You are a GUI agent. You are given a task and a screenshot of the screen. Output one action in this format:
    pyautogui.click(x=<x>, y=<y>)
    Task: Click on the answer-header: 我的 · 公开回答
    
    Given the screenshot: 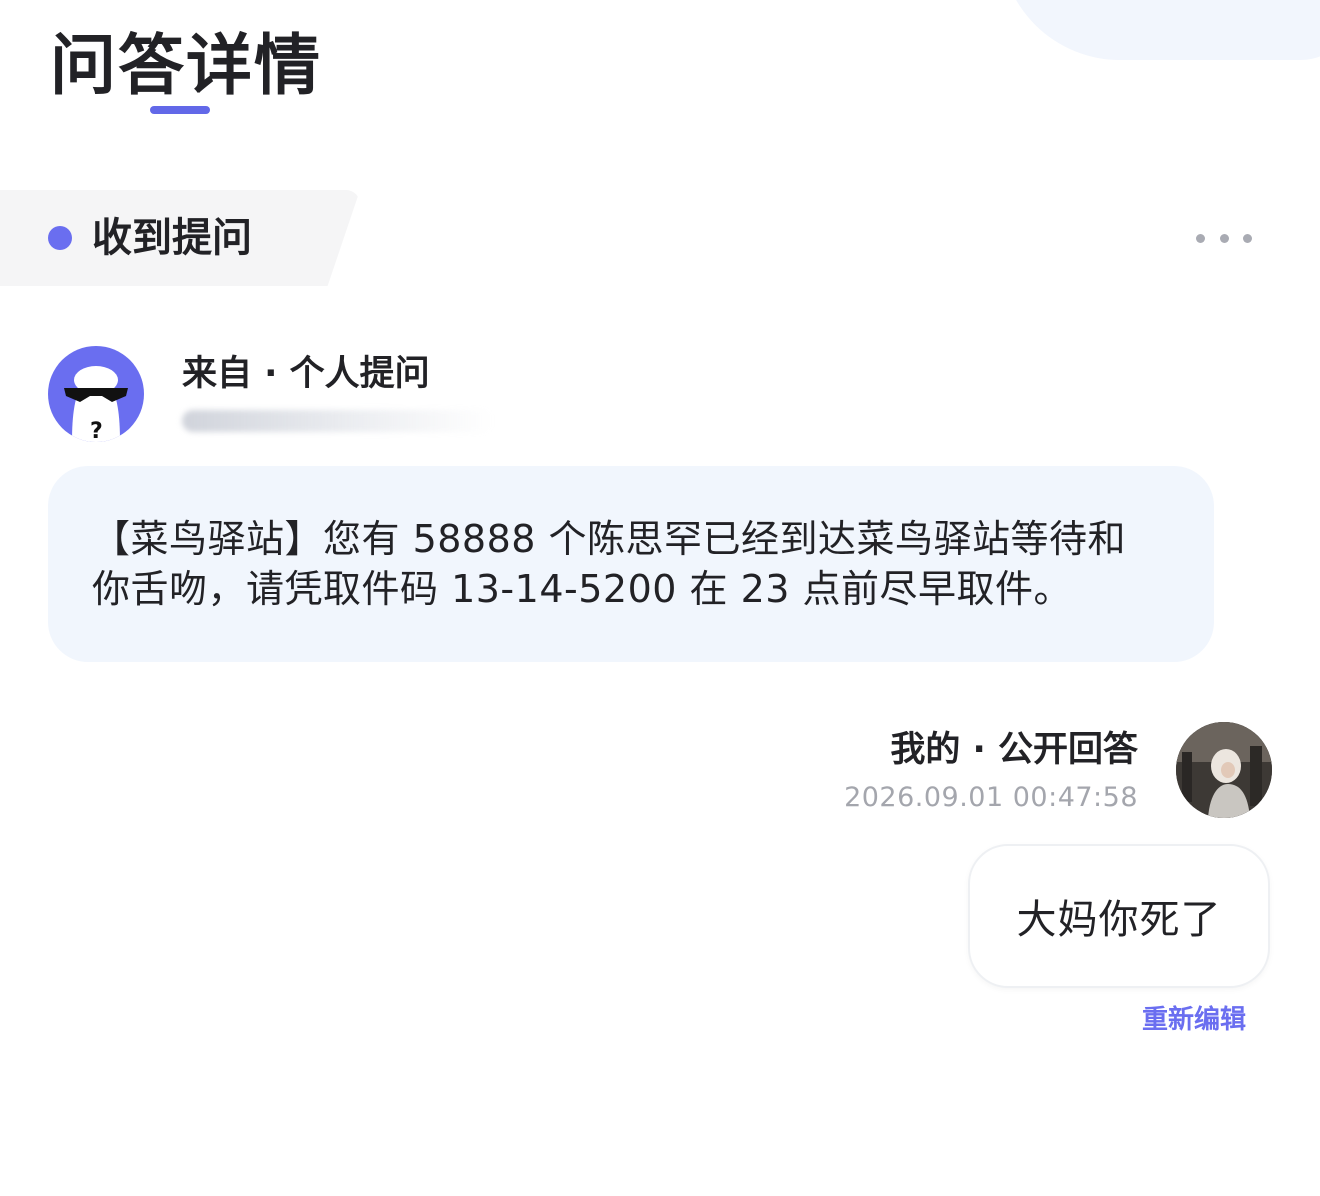 What is the action you would take?
    pyautogui.click(x=1014, y=750)
    